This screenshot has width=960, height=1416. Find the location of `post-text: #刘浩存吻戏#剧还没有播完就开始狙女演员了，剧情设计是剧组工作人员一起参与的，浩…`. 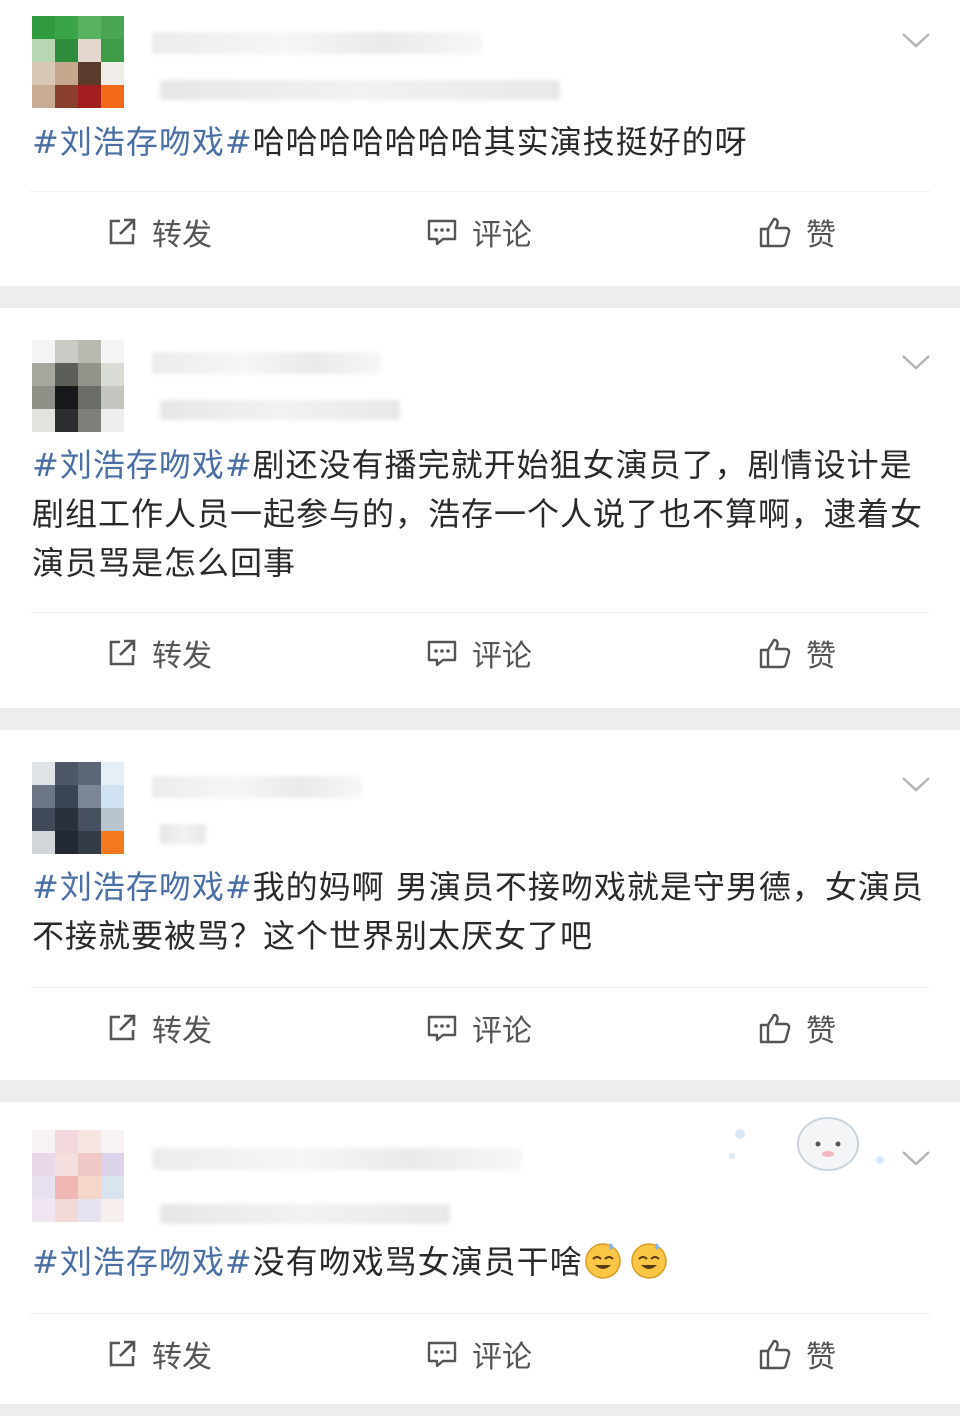

post-text: #刘浩存吻戏#剧还没有播完就开始狙女演员了，剧情设计是剧组工作人员一起参与的，浩… is located at coordinates (480, 514).